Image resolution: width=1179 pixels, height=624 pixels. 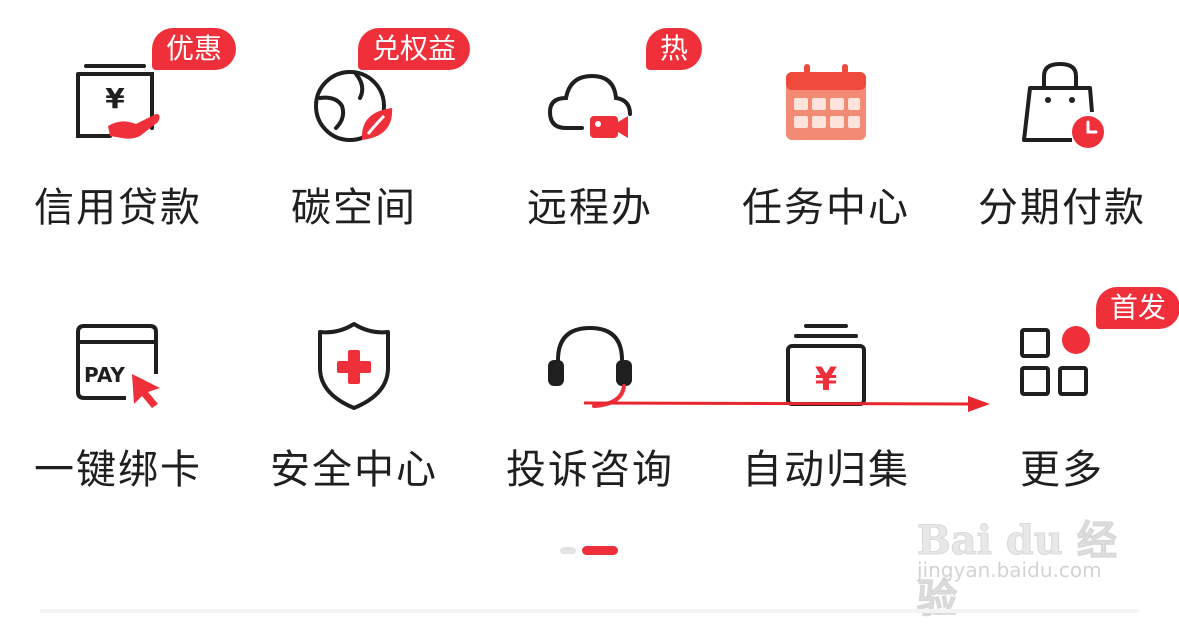 I want to click on badge-first-release: 首发, so click(x=1137, y=308).